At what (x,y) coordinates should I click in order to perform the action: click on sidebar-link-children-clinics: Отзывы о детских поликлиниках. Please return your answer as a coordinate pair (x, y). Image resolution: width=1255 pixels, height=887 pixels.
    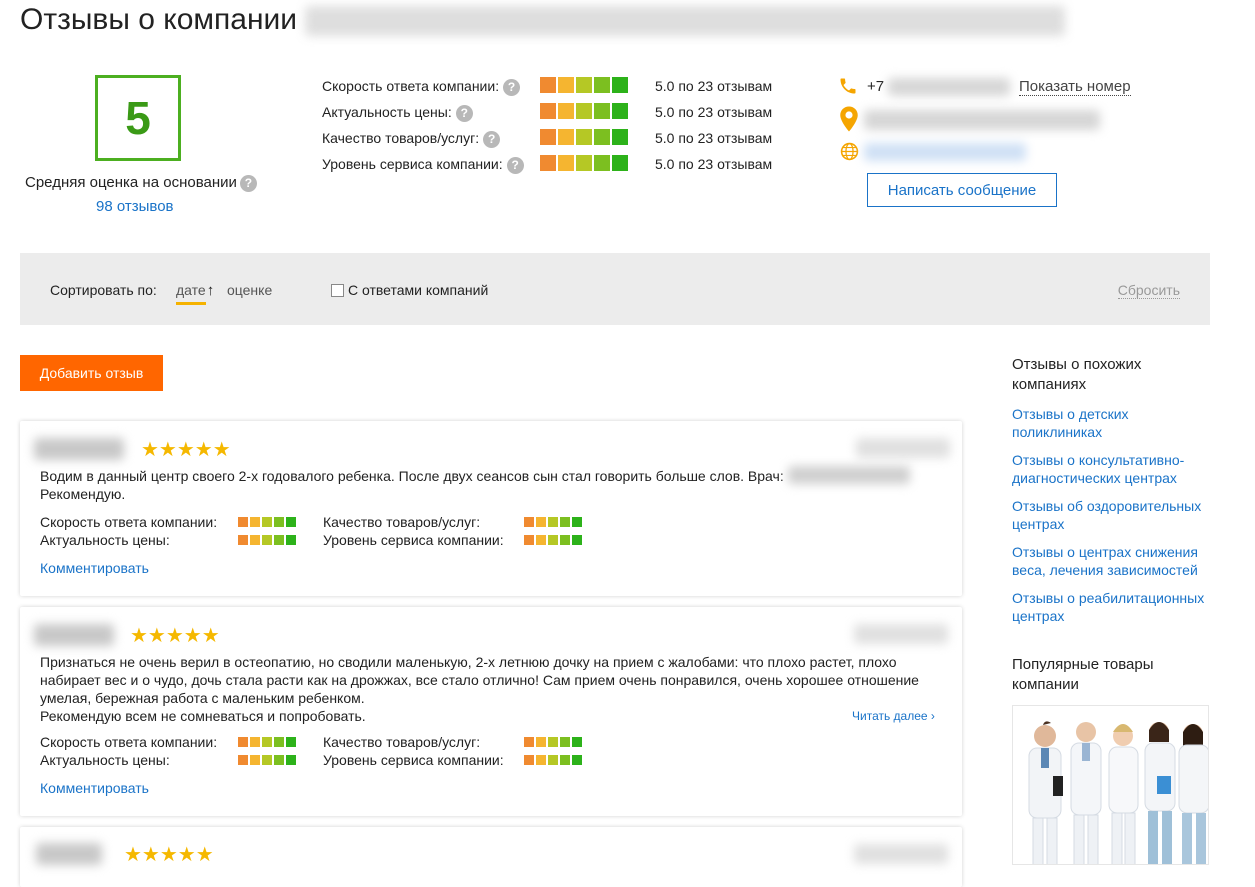
    Looking at the image, I should click on (1092, 423).